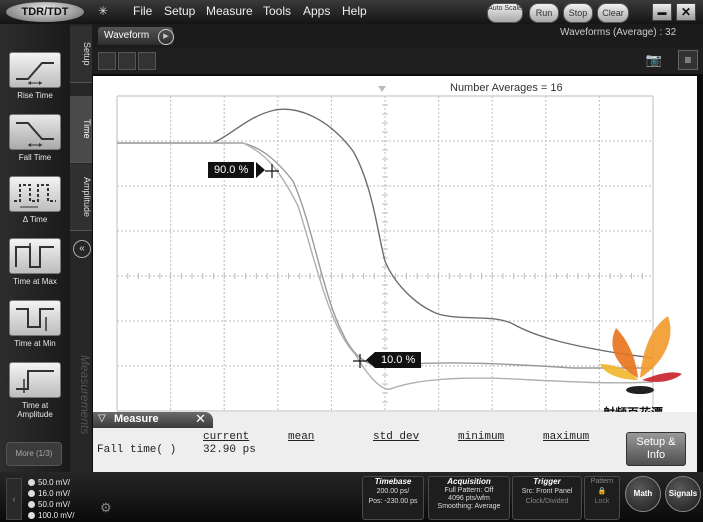  Describe the element at coordinates (481, 437) in the screenshot. I see `column-minimum: minimum` at that location.